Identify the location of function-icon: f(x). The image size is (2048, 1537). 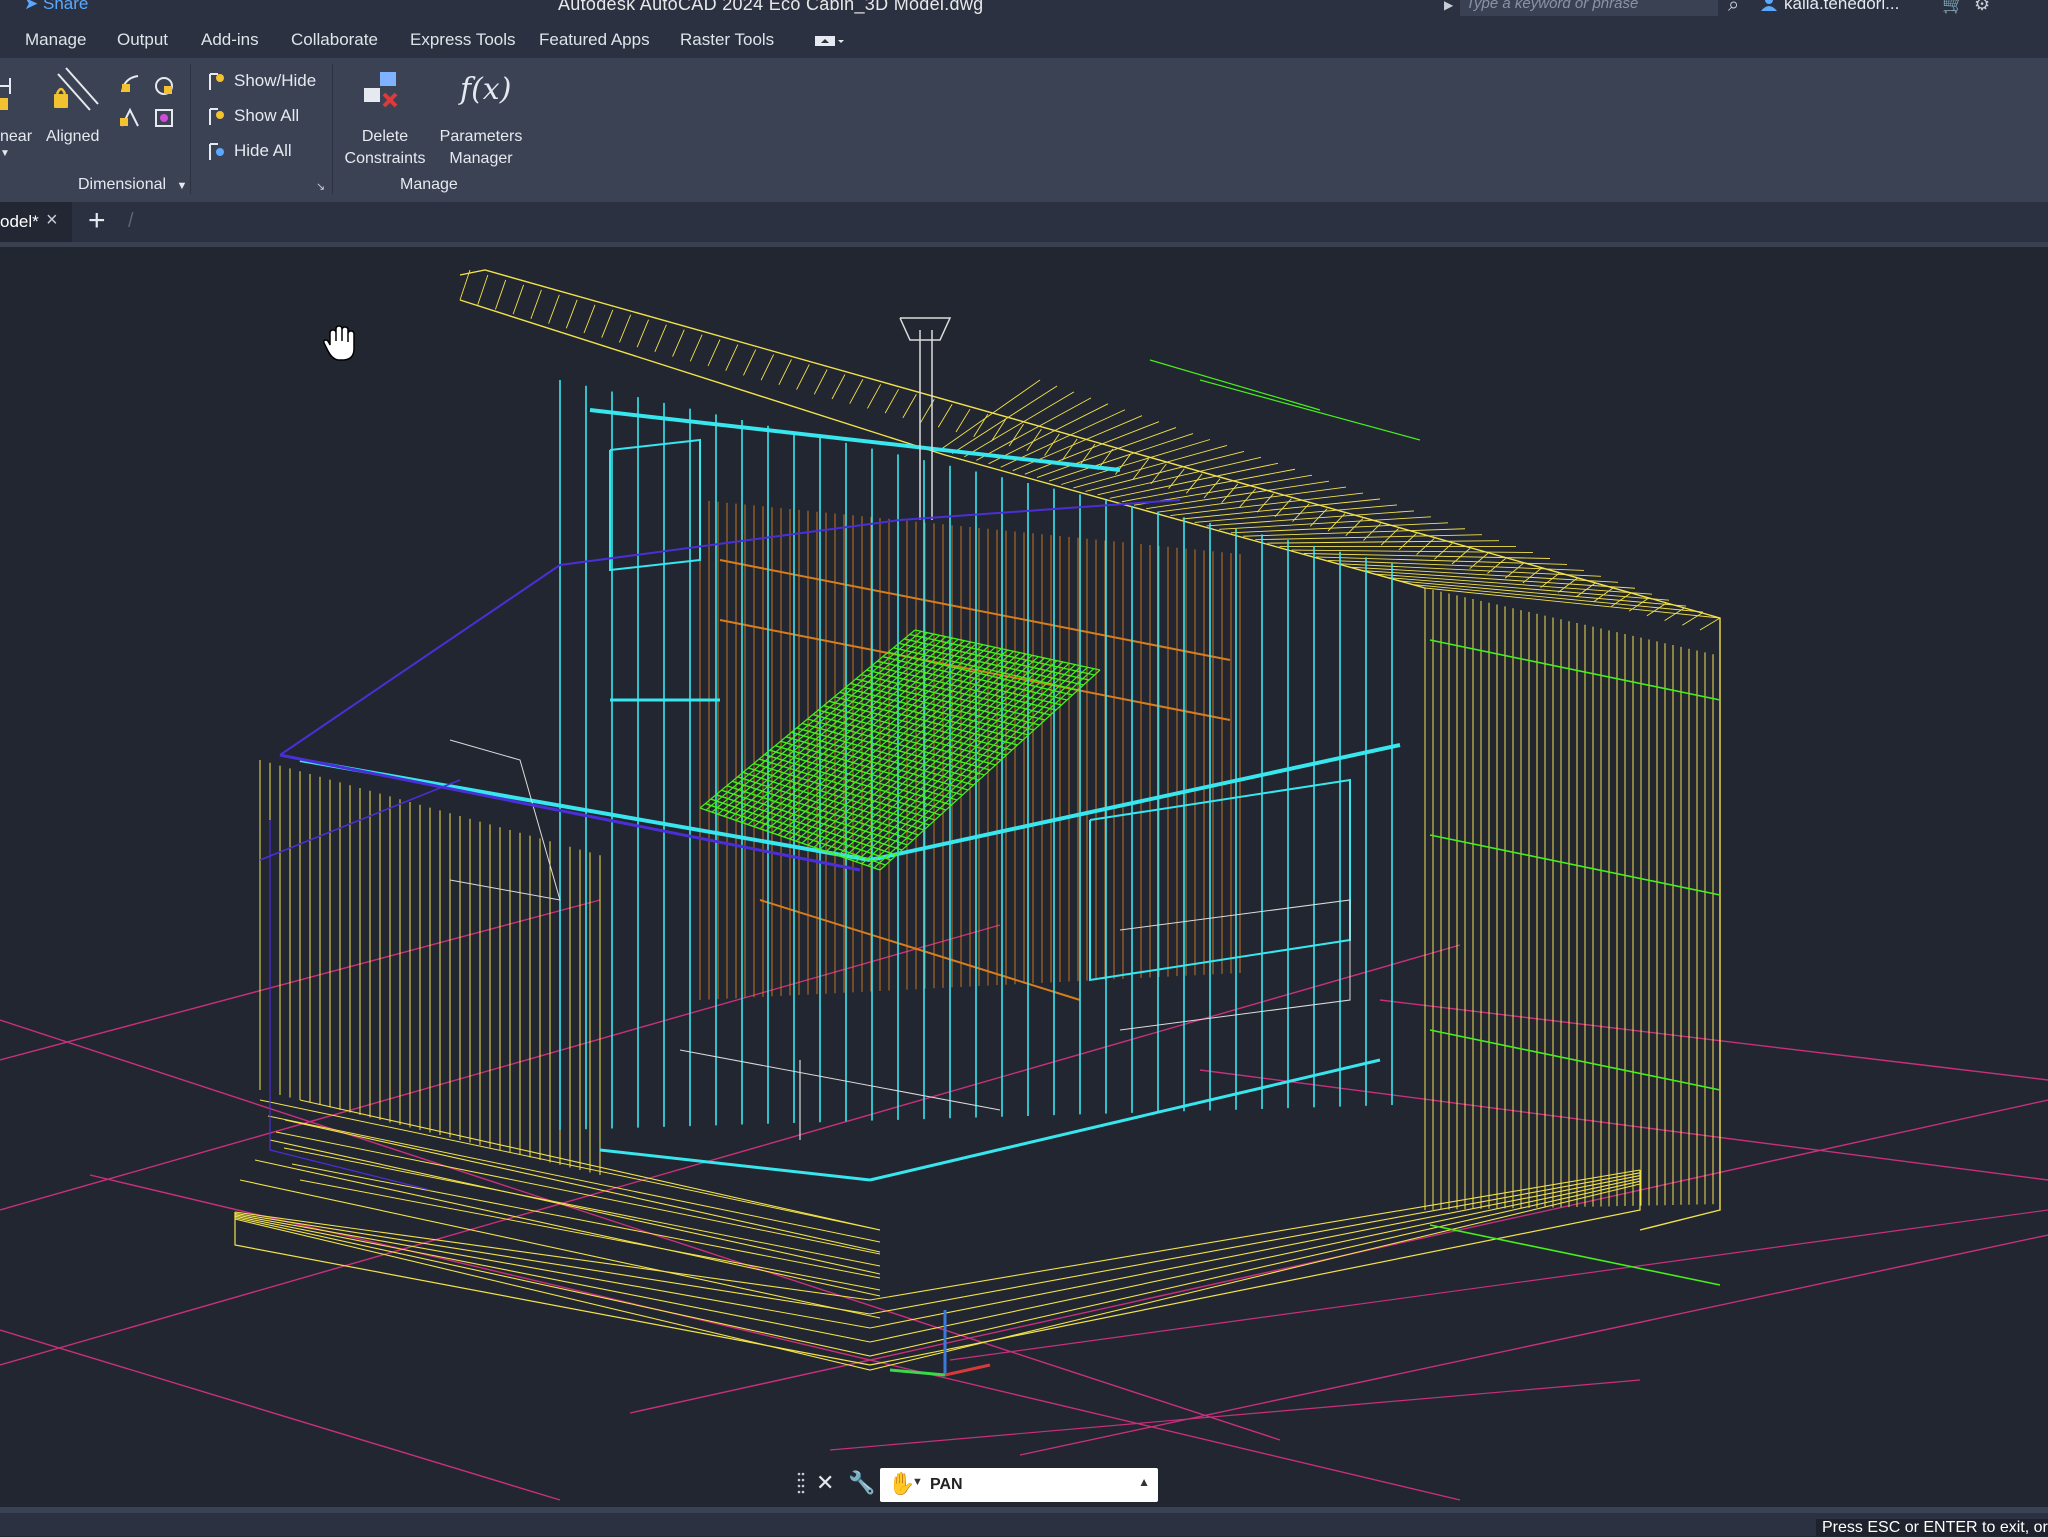
(486, 89).